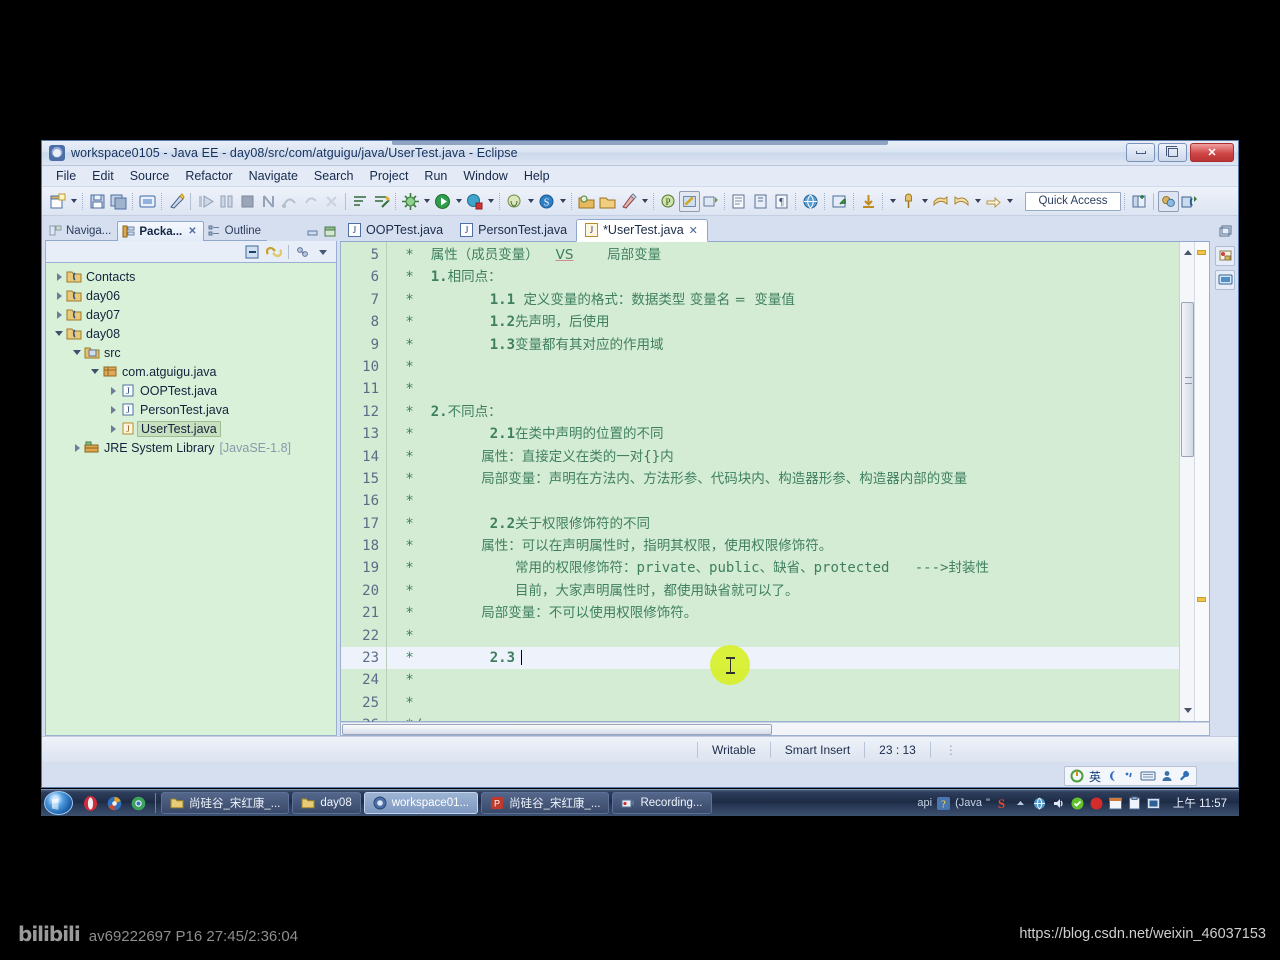 This screenshot has height=960, width=1280. What do you see at coordinates (396, 231) in the screenshot?
I see `editor-tab-ooptest: J OOPTest.java` at bounding box center [396, 231].